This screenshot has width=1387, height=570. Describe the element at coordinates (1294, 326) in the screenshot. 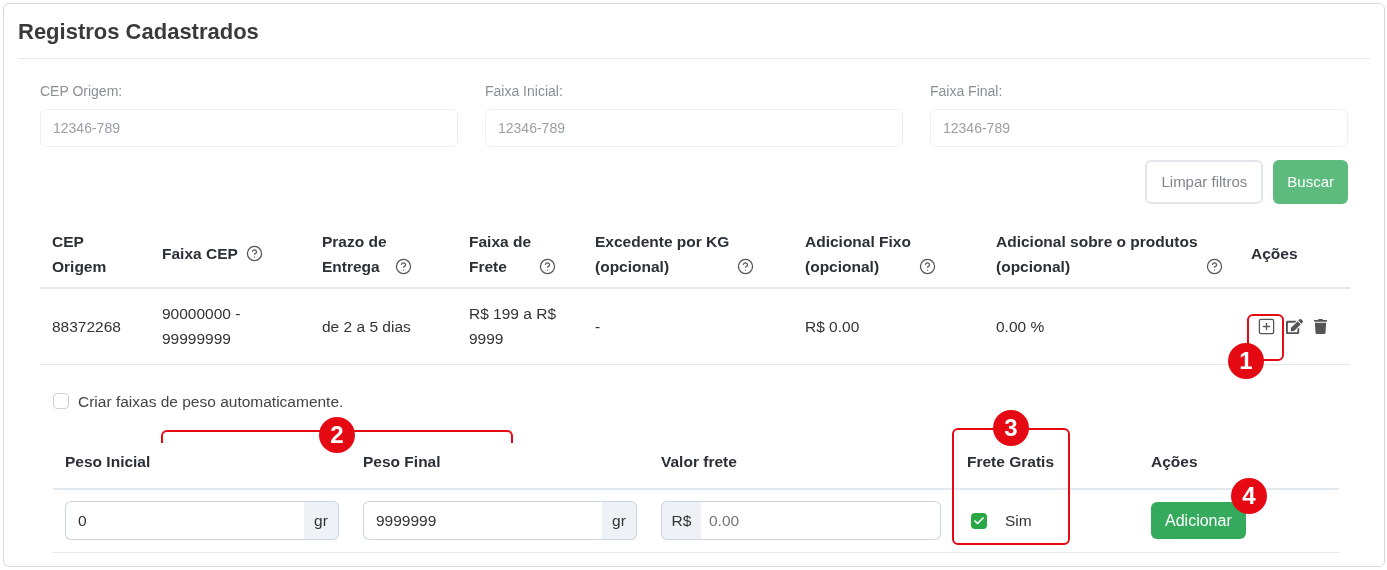

I see `edit-icon` at that location.